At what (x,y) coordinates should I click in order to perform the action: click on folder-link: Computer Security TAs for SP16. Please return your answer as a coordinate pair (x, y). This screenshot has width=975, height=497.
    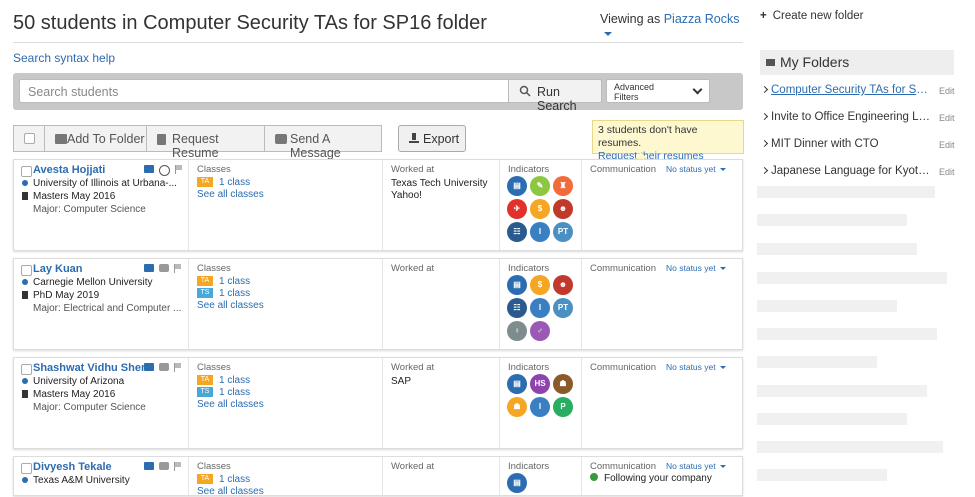
    Looking at the image, I should click on (851, 90).